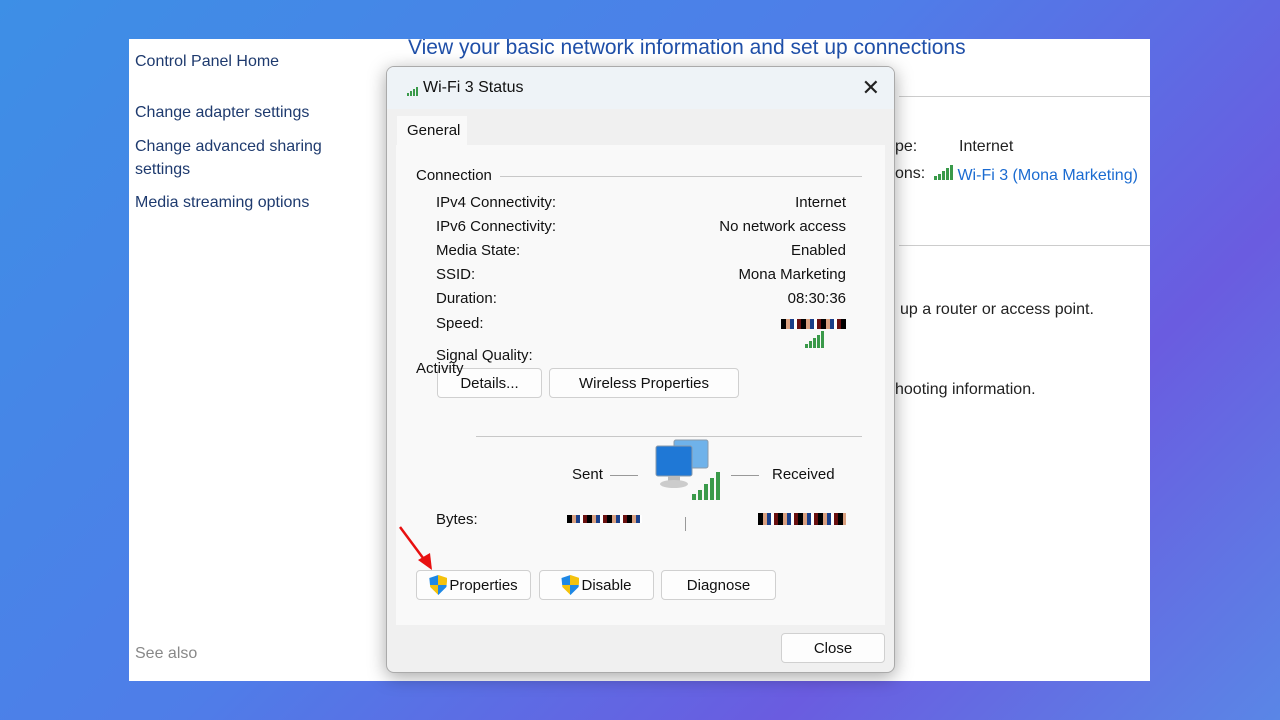 The width and height of the screenshot is (1280, 720). Describe the element at coordinates (871, 88) in the screenshot. I see `close-icon: ✕` at that location.